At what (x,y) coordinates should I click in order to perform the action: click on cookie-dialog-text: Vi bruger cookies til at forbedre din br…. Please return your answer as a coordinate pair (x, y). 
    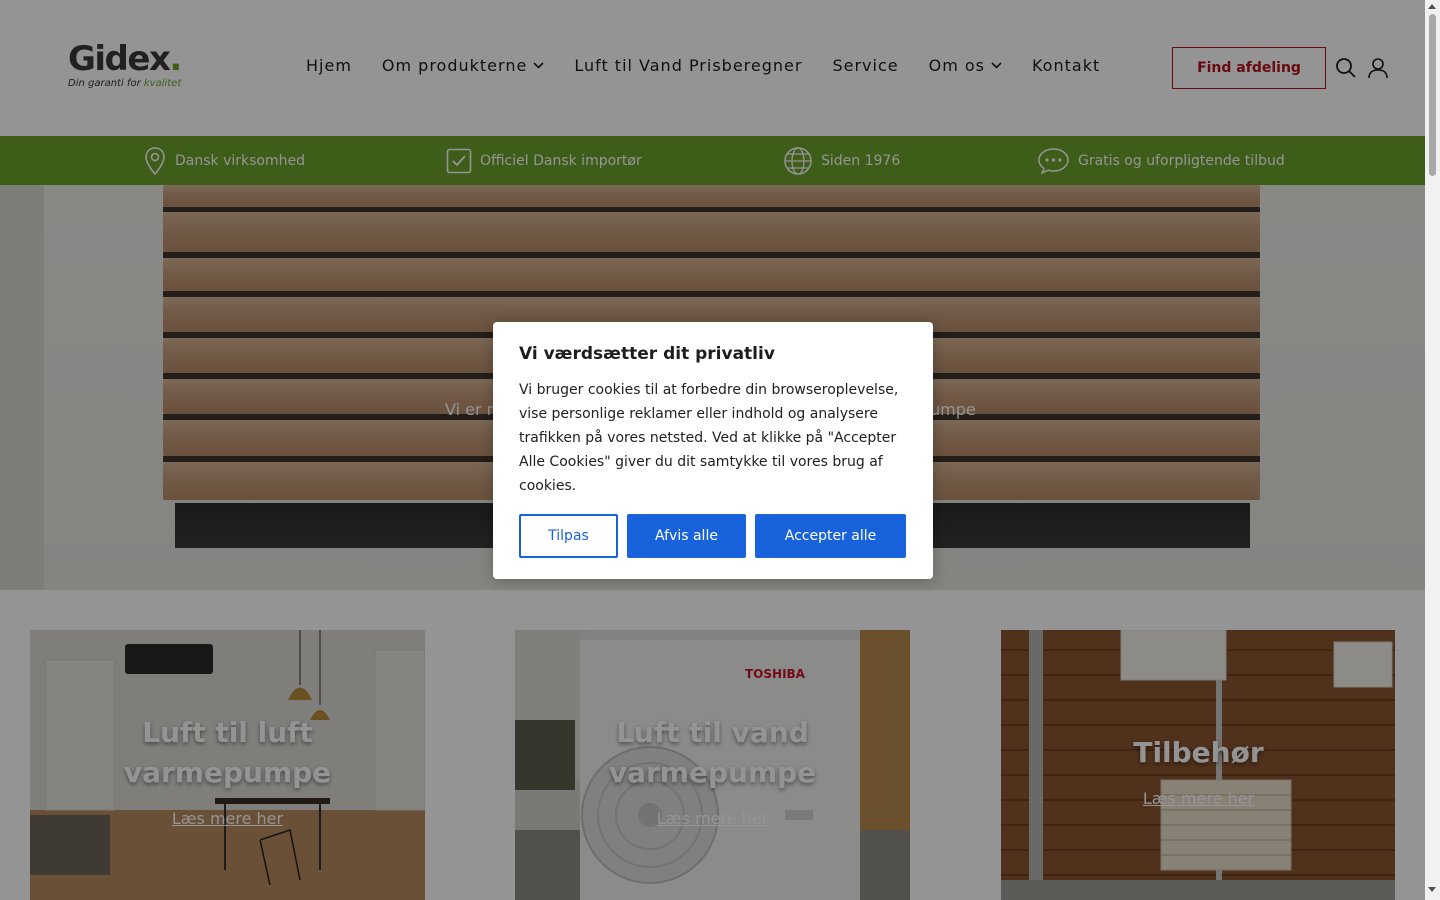
    Looking at the image, I should click on (709, 438).